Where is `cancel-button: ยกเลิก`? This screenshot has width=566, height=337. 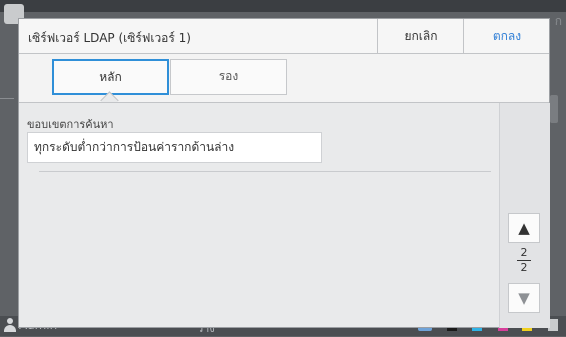 cancel-button: ยกเลิก is located at coordinates (420, 36).